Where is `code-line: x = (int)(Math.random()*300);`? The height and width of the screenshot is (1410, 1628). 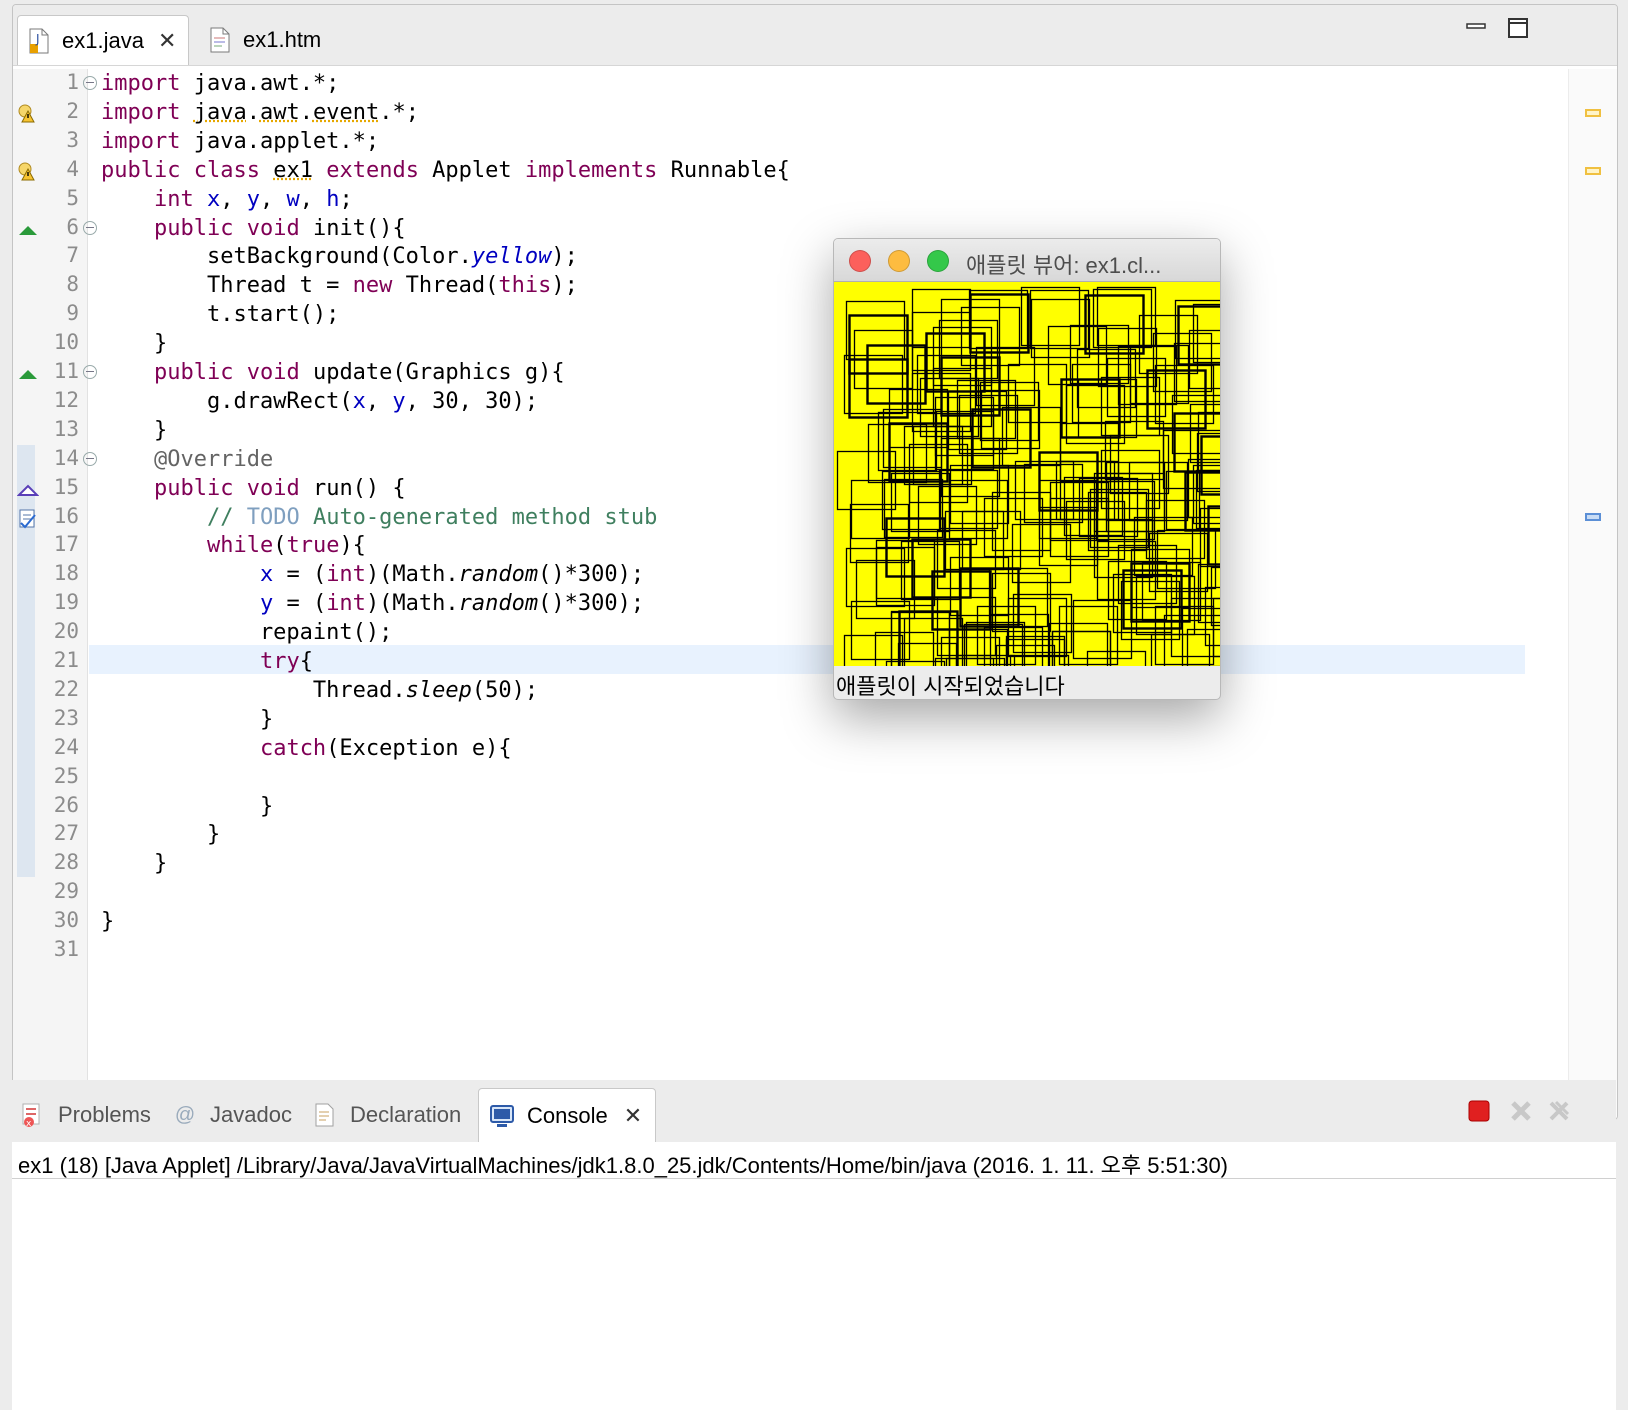 code-line: x = (int)(Math.random()*300); is located at coordinates (372, 574).